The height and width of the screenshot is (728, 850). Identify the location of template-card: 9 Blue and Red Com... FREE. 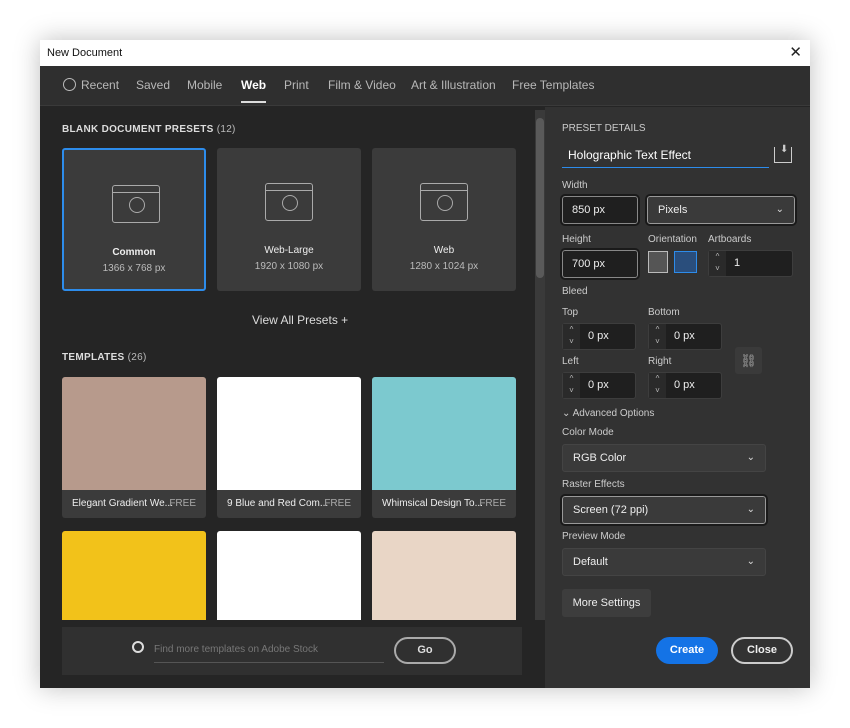
(289, 447).